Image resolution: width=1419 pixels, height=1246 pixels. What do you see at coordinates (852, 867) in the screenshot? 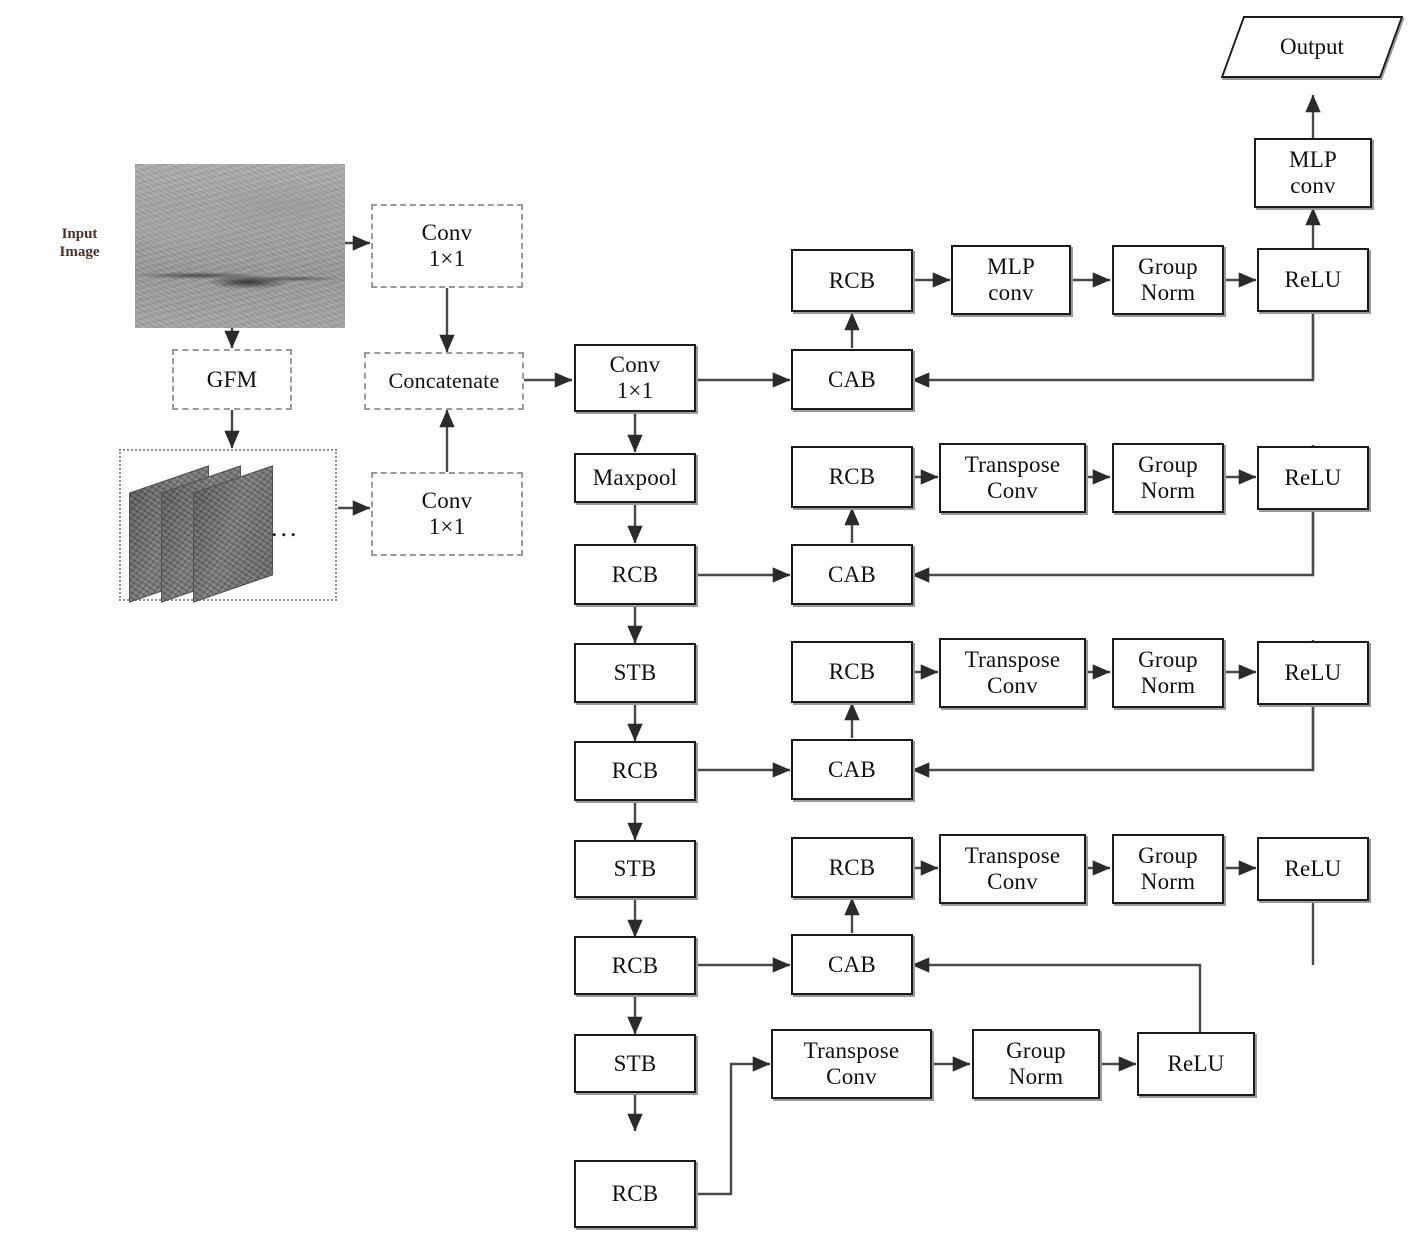
I see `rcb-dec-4: RCB` at bounding box center [852, 867].